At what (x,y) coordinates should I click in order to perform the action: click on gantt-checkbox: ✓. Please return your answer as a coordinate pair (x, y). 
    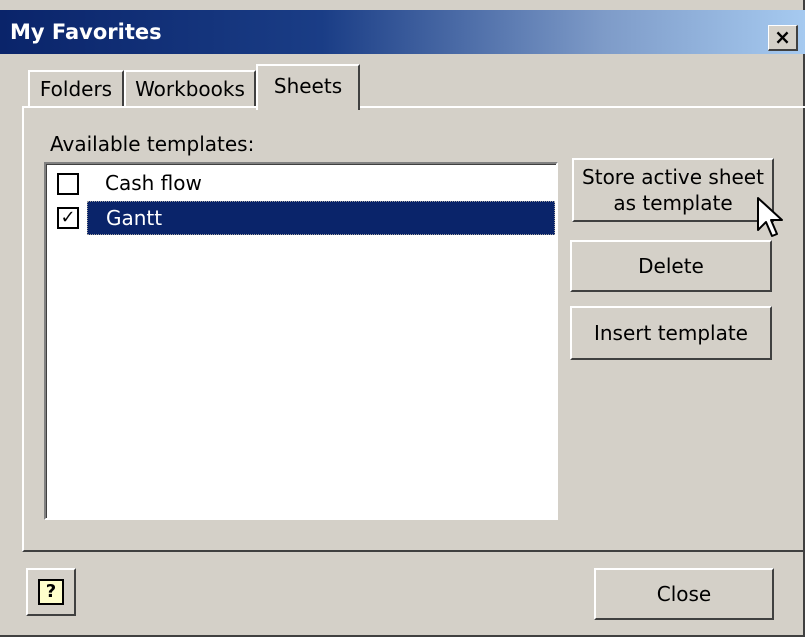
    Looking at the image, I should click on (68, 218).